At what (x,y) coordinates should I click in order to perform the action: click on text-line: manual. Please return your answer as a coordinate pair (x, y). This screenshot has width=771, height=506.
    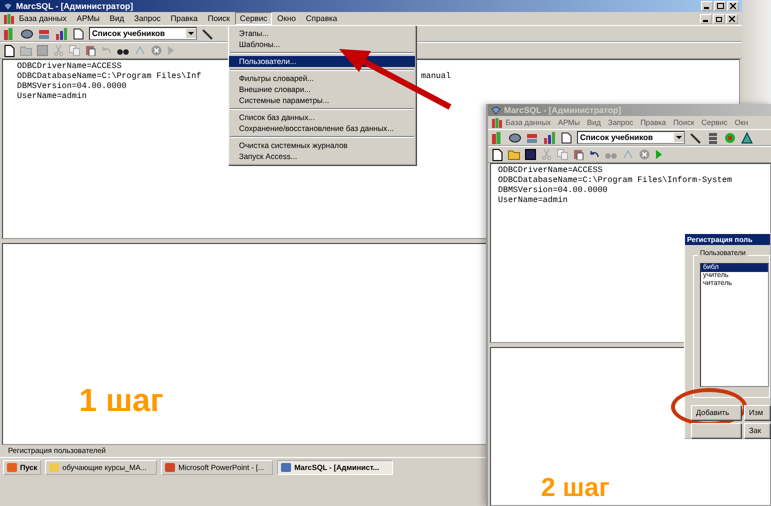
    Looking at the image, I should click on (436, 77).